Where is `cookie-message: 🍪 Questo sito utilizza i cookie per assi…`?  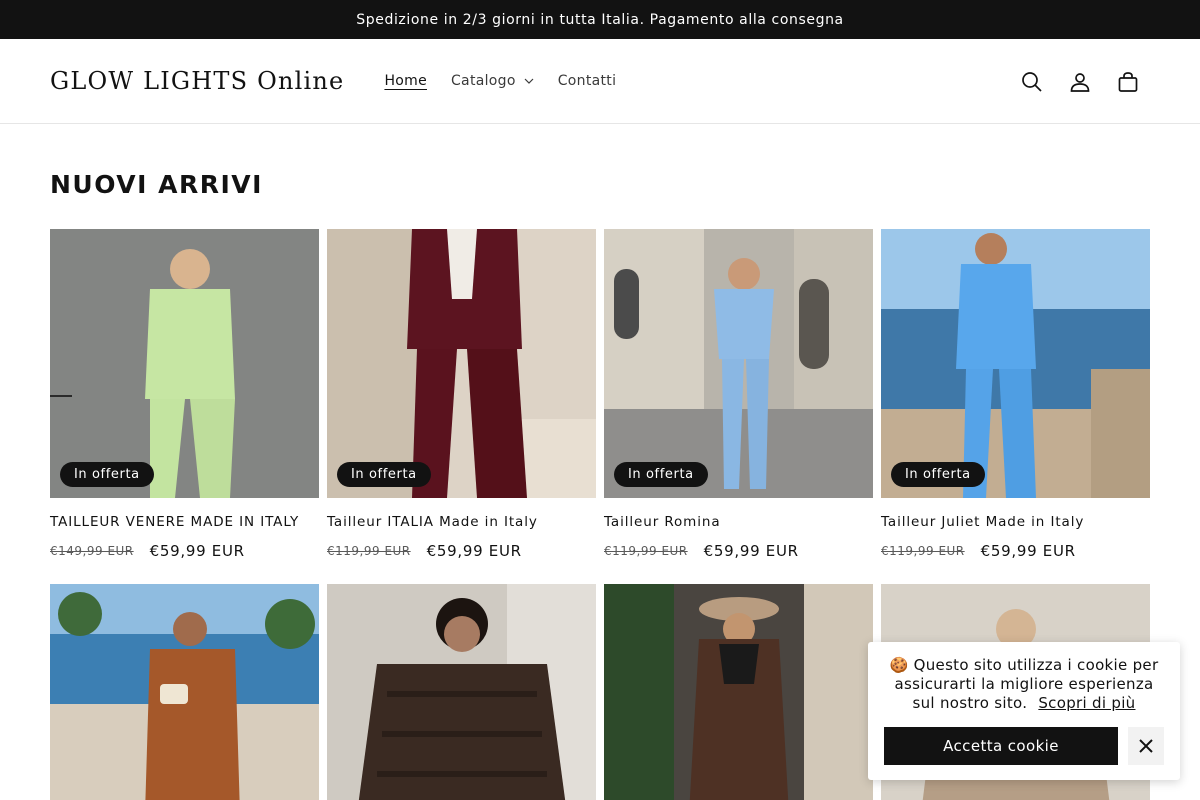 cookie-message: 🍪 Questo sito utilizza i cookie per assi… is located at coordinates (1024, 684).